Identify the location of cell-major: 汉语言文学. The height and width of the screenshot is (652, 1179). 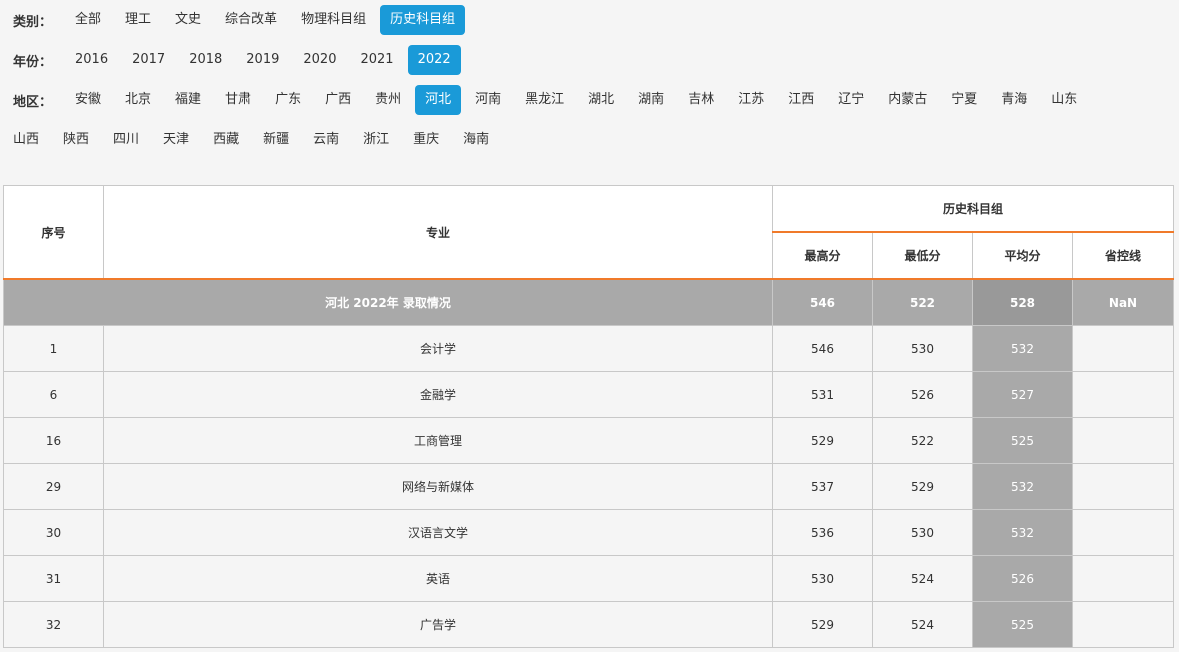
(438, 532).